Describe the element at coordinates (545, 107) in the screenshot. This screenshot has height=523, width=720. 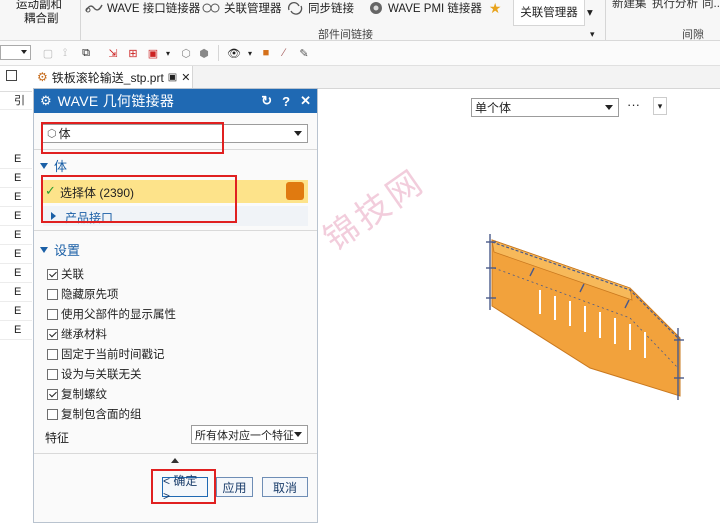
I see `selection-filter-dropdown: 单个体` at that location.